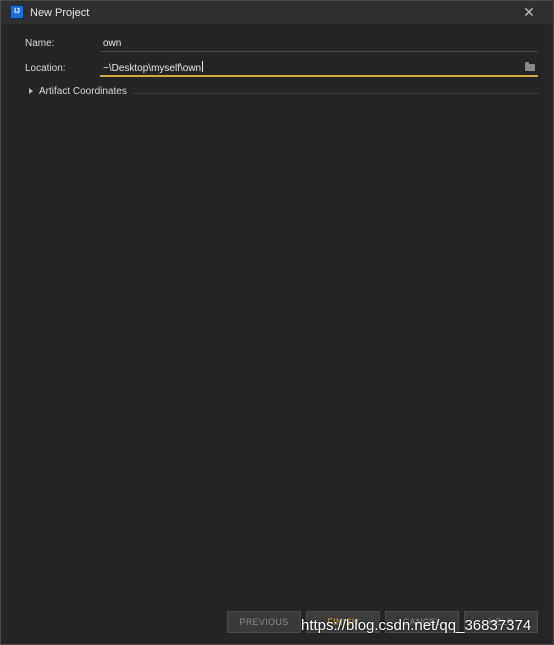 This screenshot has width=554, height=645. Describe the element at coordinates (264, 622) in the screenshot. I see `previous-button: PREVIOUS` at that location.